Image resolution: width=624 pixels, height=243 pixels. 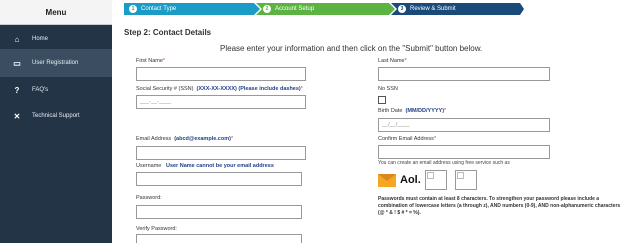 I want to click on page-title: Step 2: Contact Details, so click(x=168, y=32).